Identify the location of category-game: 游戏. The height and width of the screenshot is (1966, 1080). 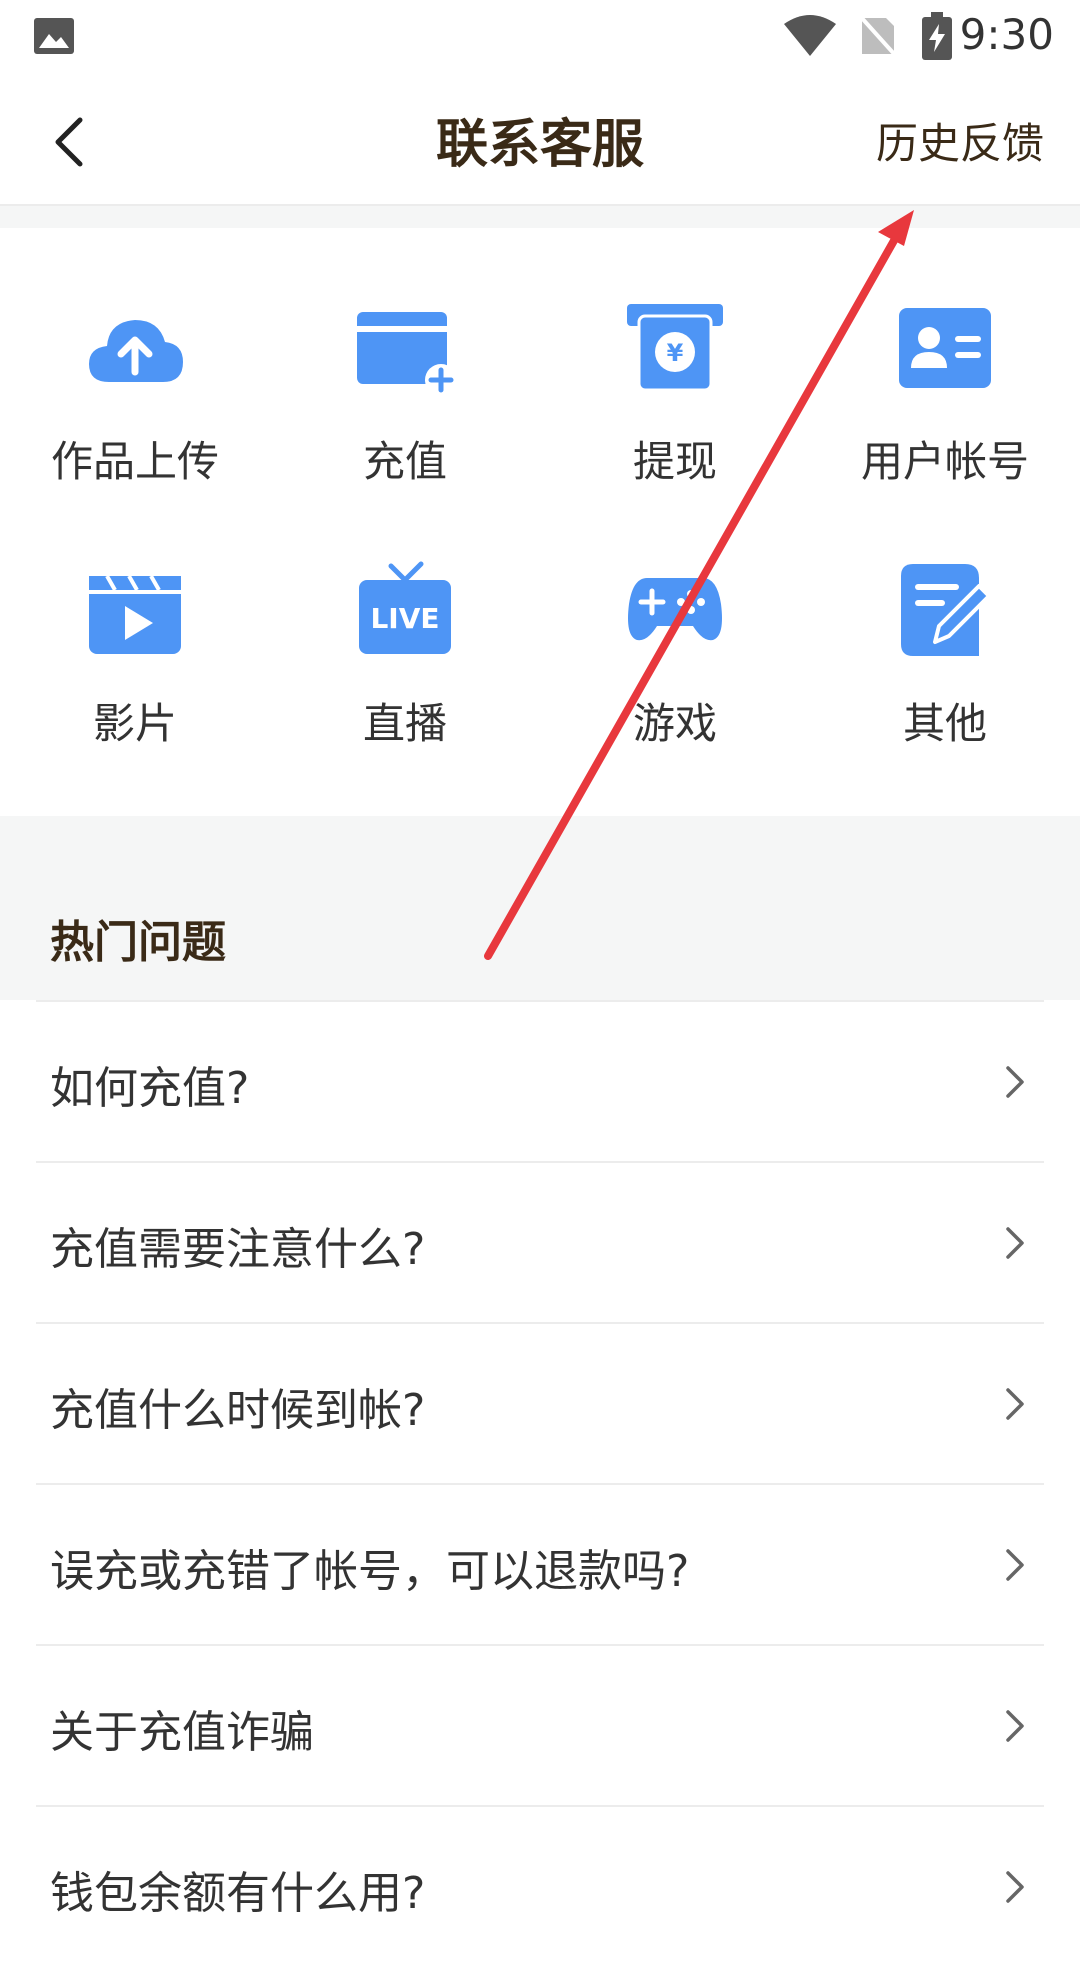
(675, 619).